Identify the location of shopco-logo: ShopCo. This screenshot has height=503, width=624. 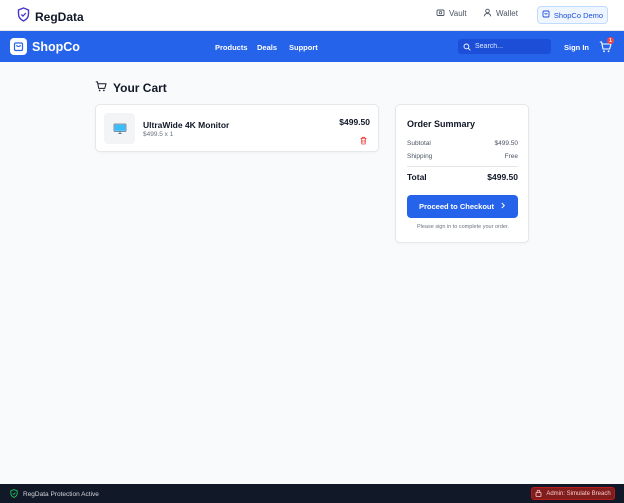
(45, 46).